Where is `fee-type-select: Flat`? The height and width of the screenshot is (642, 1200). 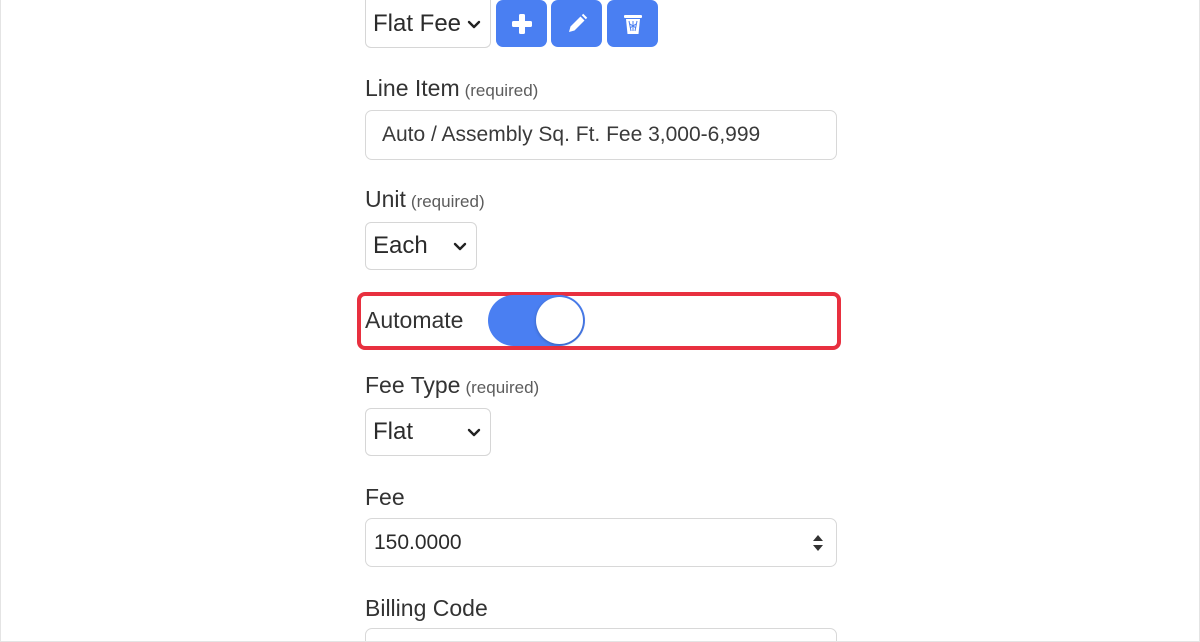
fee-type-select: Flat is located at coordinates (428, 432).